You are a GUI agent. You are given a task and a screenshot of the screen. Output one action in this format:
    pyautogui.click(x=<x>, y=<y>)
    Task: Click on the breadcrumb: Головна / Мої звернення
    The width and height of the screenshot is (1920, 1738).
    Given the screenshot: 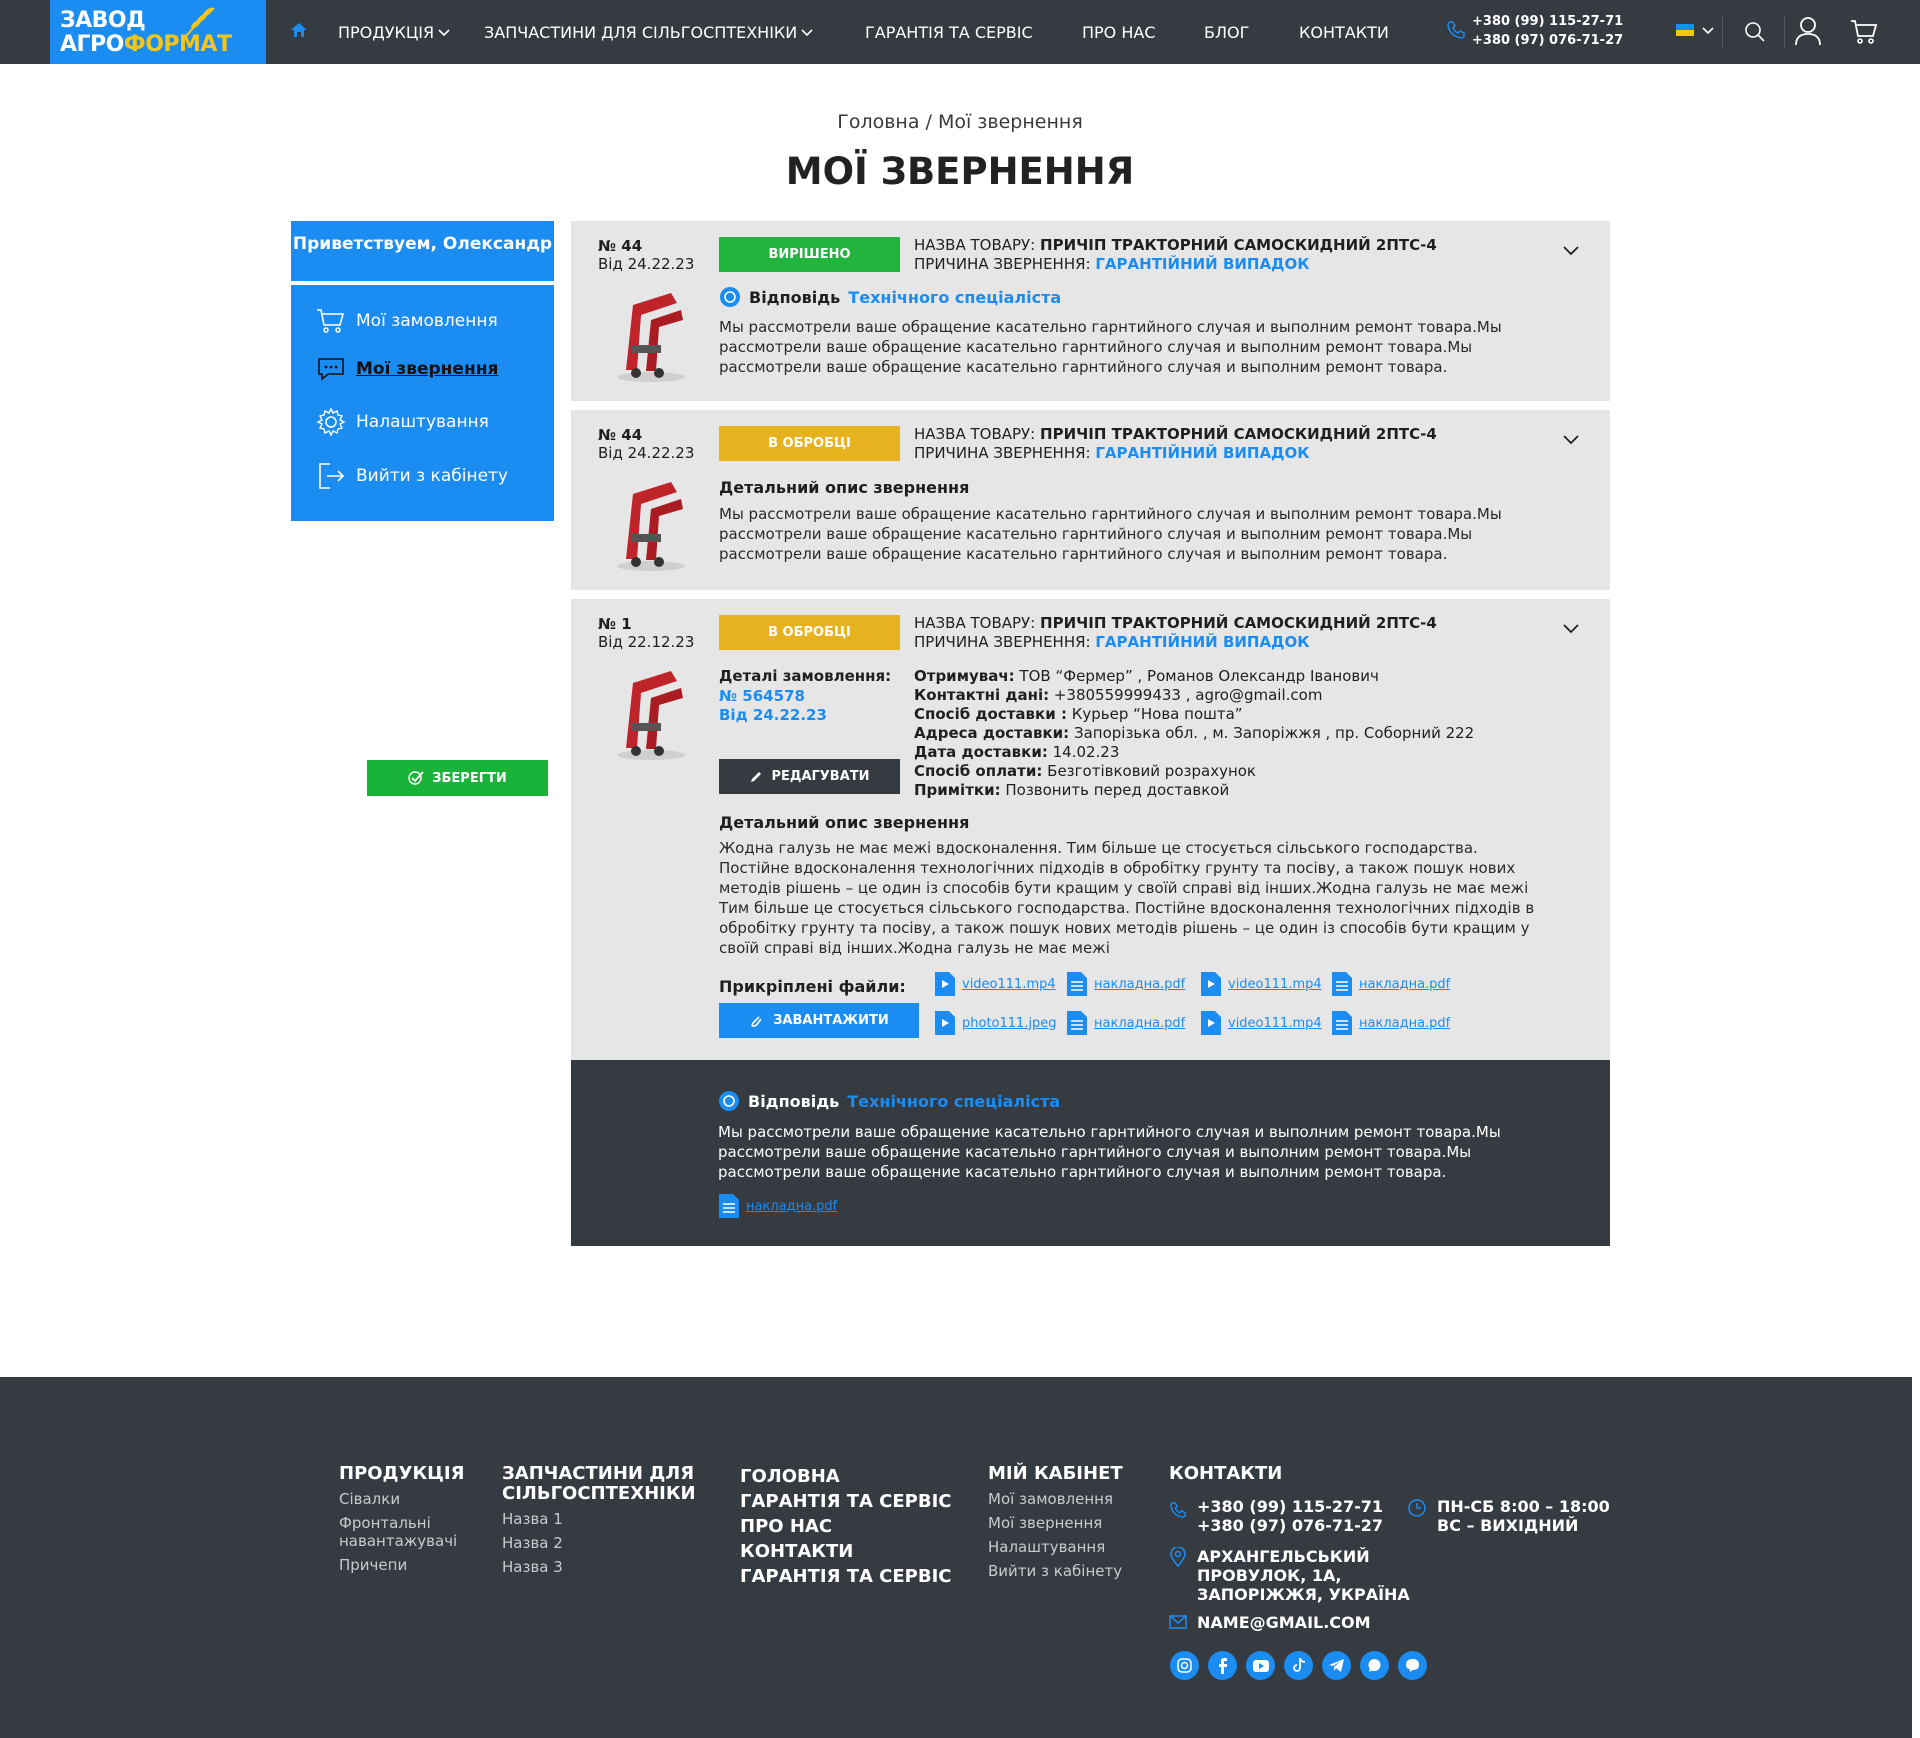 What is the action you would take?
    pyautogui.click(x=960, y=122)
    